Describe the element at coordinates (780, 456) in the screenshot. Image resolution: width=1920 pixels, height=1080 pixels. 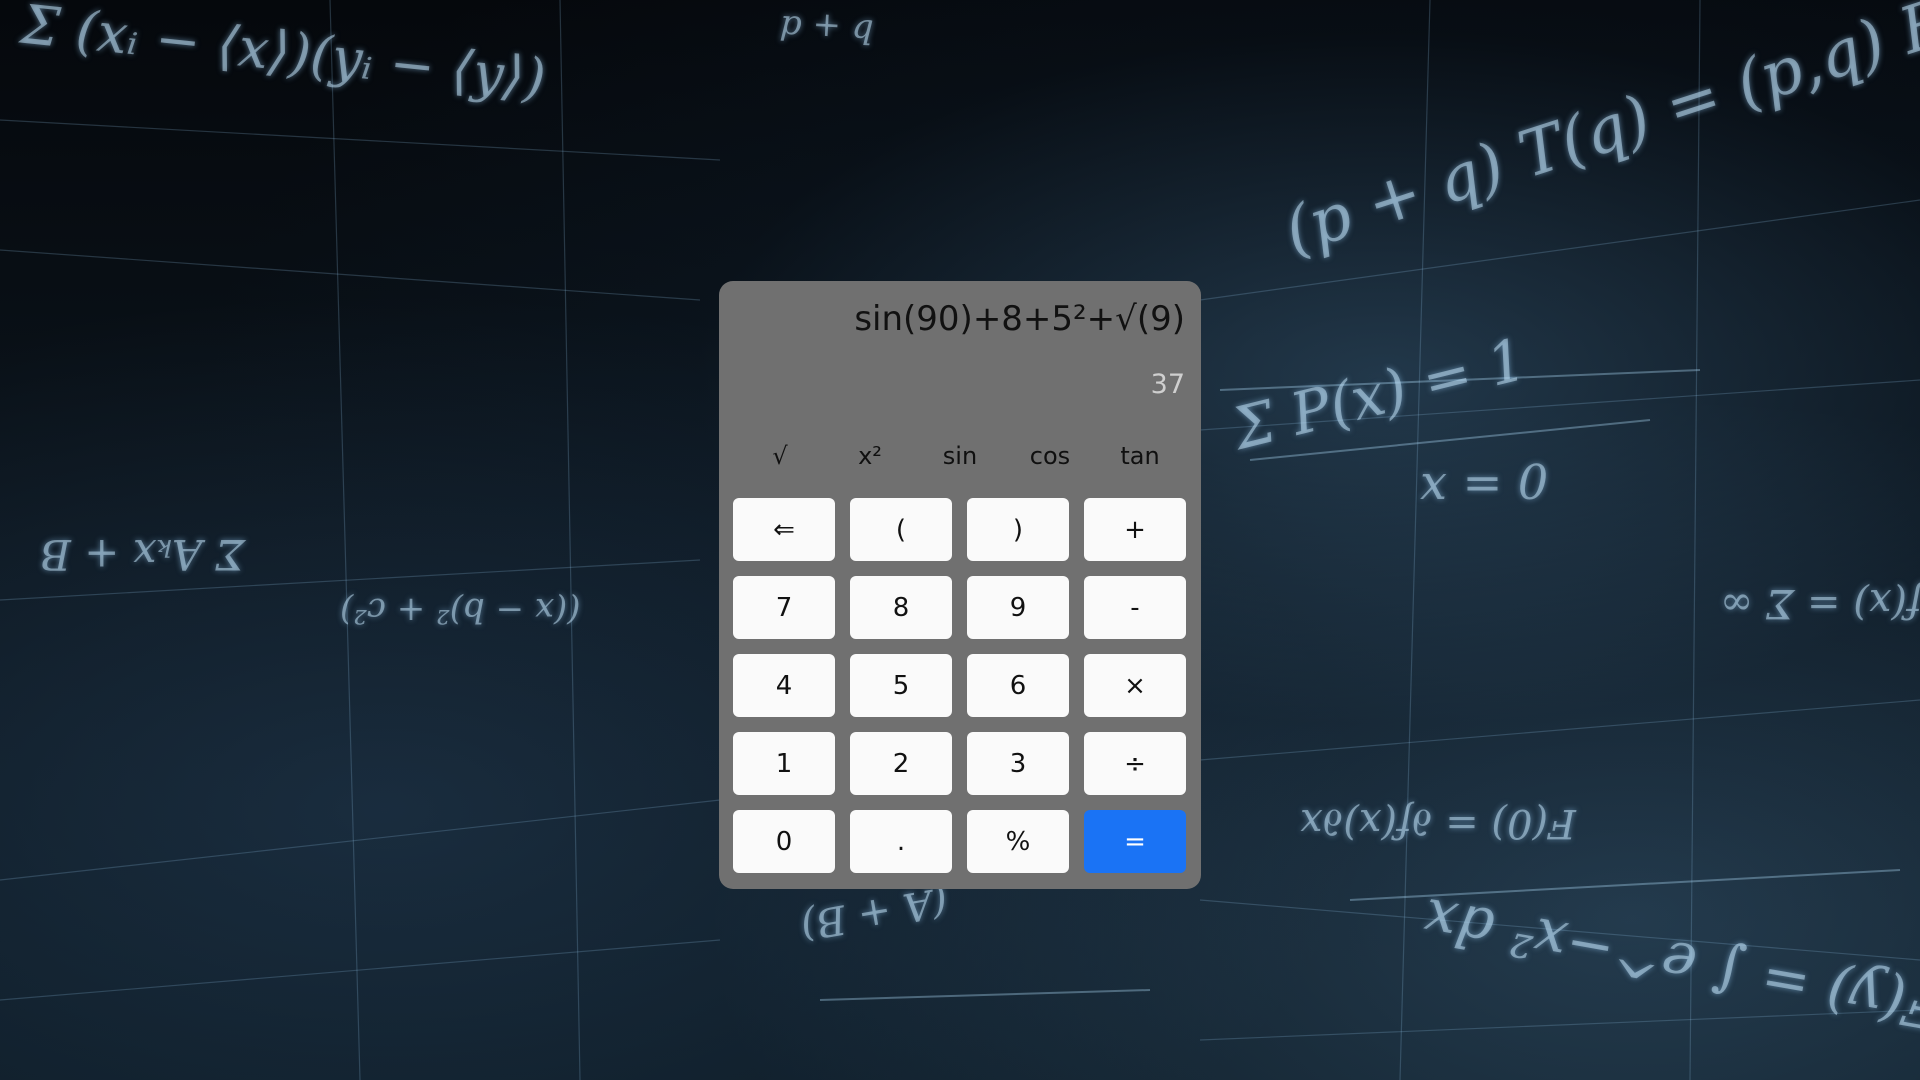
I see `sqrt-button: √` at that location.